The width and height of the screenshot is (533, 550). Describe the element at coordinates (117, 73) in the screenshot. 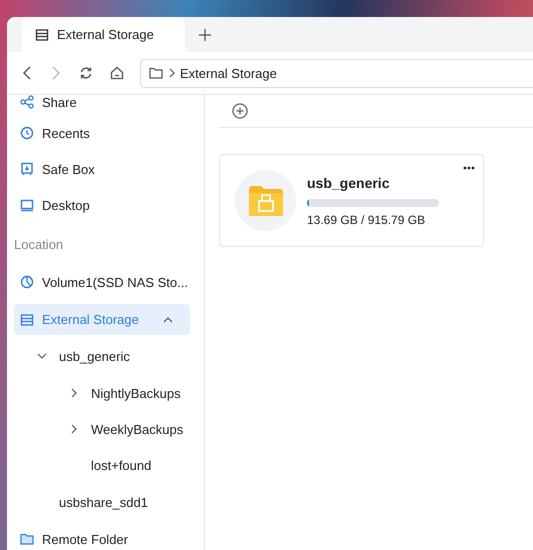

I see `home-icon` at that location.